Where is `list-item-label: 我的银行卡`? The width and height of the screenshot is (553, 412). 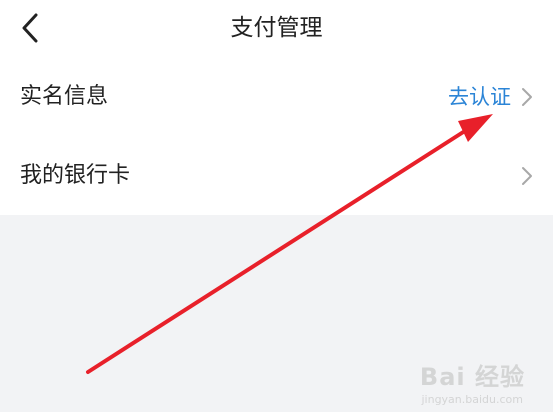 list-item-label: 我的银行卡 is located at coordinates (75, 175).